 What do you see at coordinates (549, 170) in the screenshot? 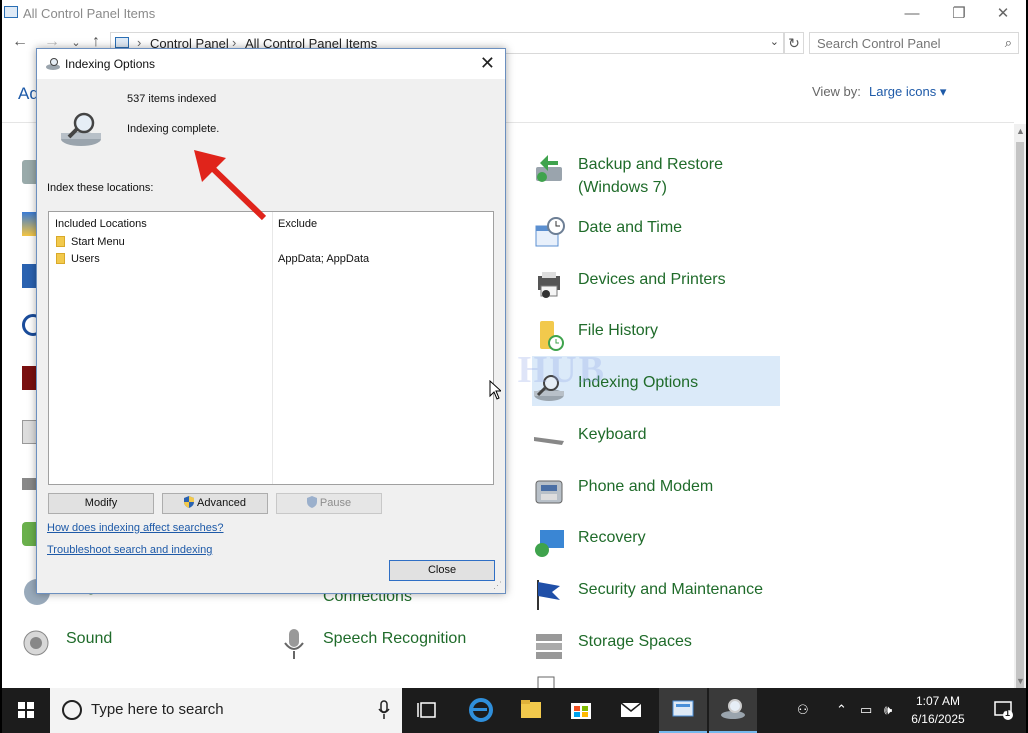
I see `backup-restore-icon` at bounding box center [549, 170].